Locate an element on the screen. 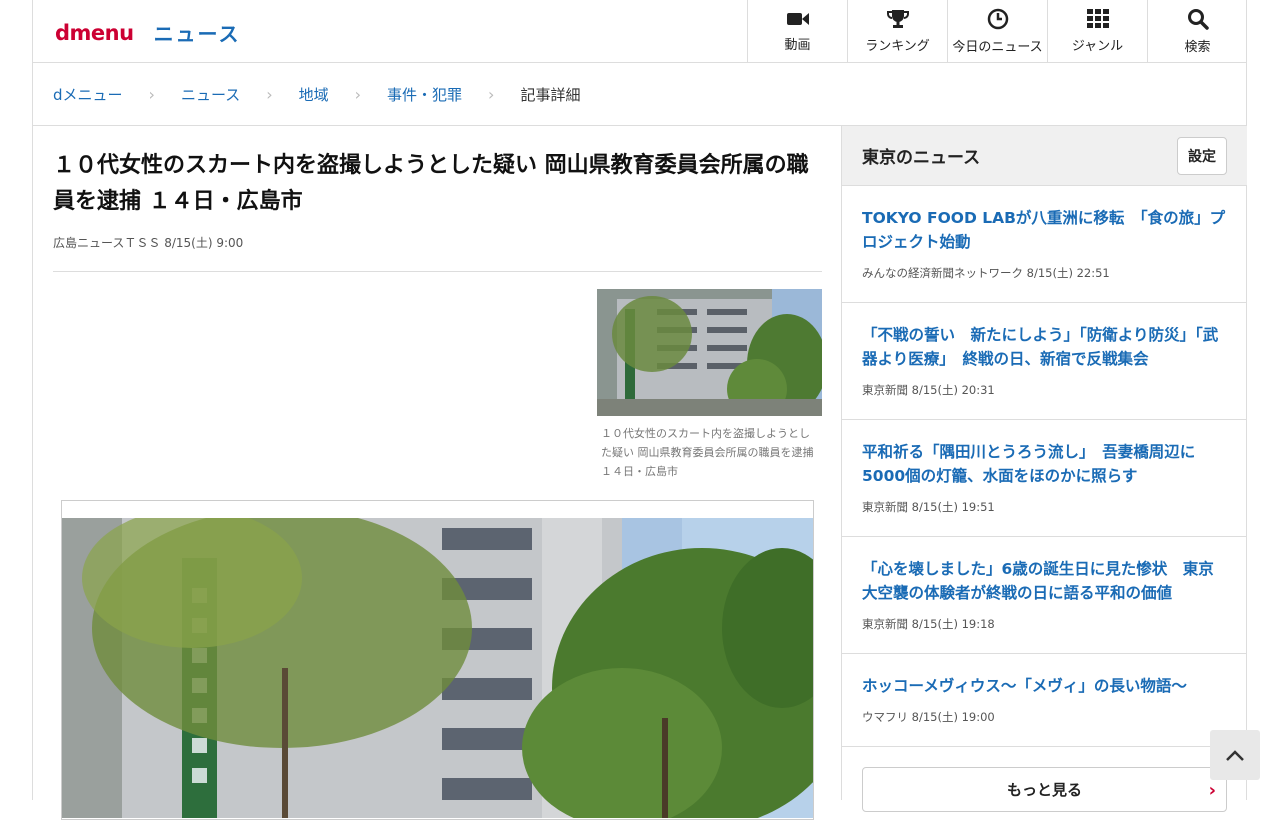  more-button: もっと見る › is located at coordinates (1044, 789).